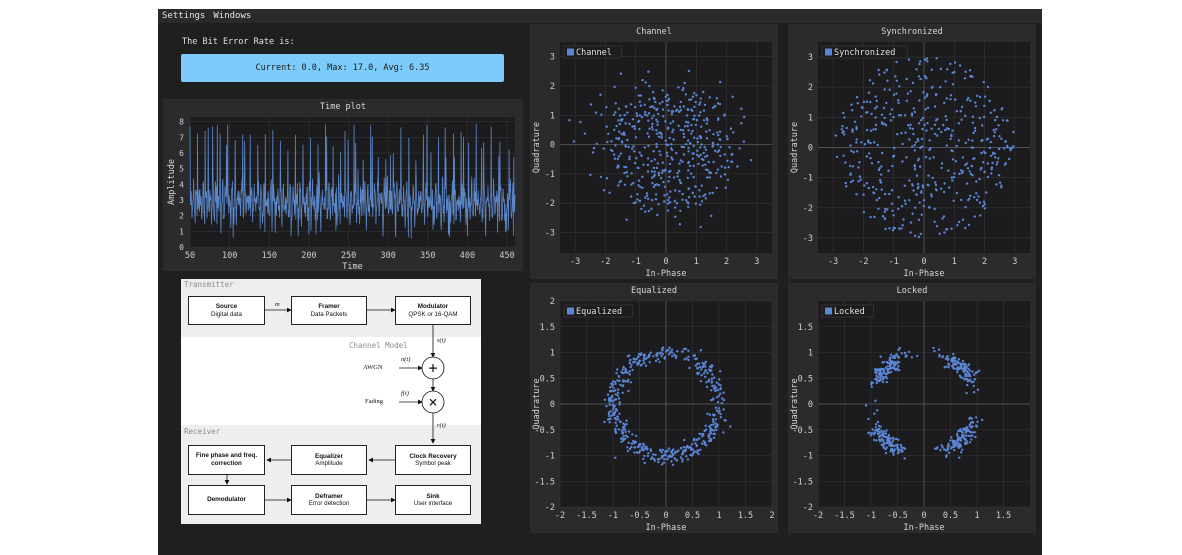  What do you see at coordinates (329, 310) in the screenshot?
I see `framer-block: Framer Data Packets` at bounding box center [329, 310].